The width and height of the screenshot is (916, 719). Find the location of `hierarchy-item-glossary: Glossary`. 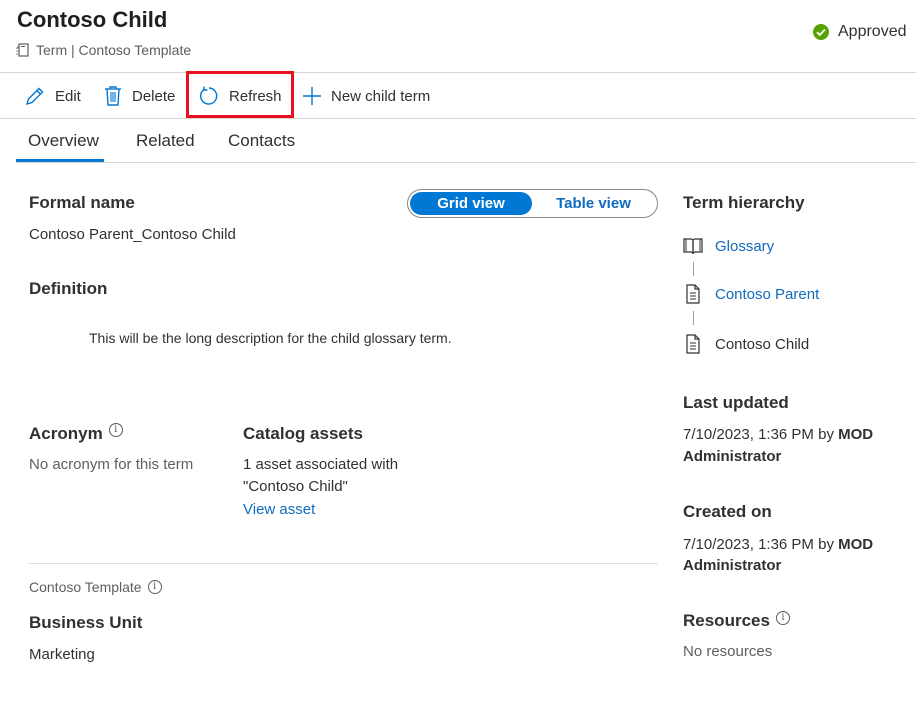

hierarchy-item-glossary: Glossary is located at coordinates (728, 246).